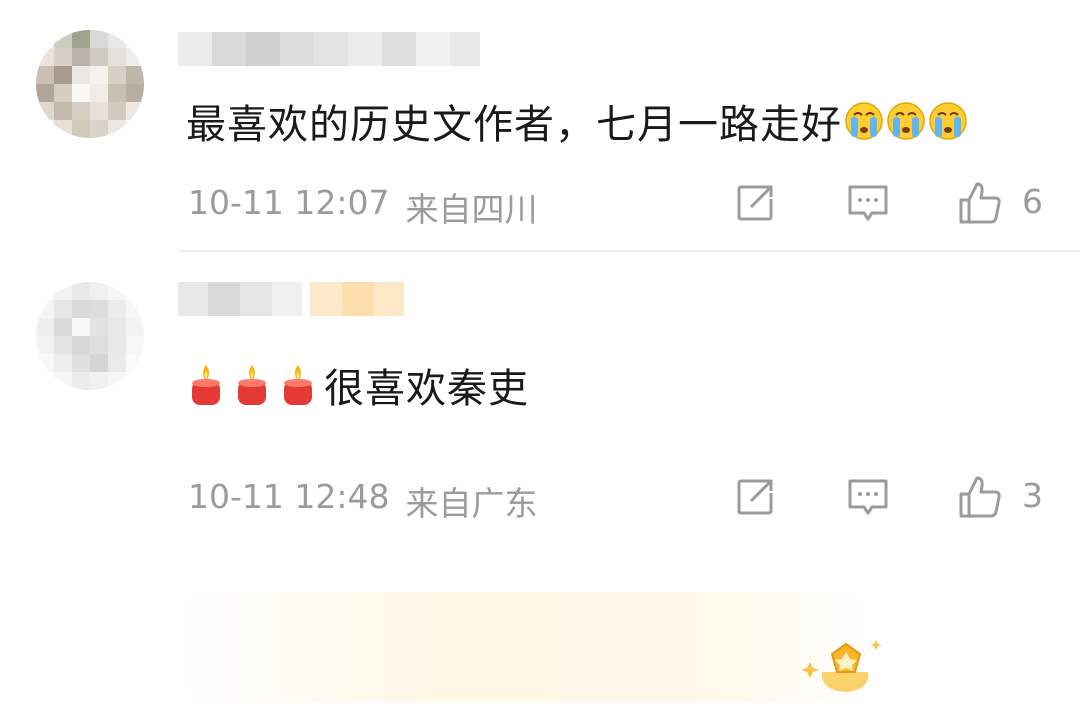 The width and height of the screenshot is (1080, 706). I want to click on like-count: 3, so click(1032, 495).